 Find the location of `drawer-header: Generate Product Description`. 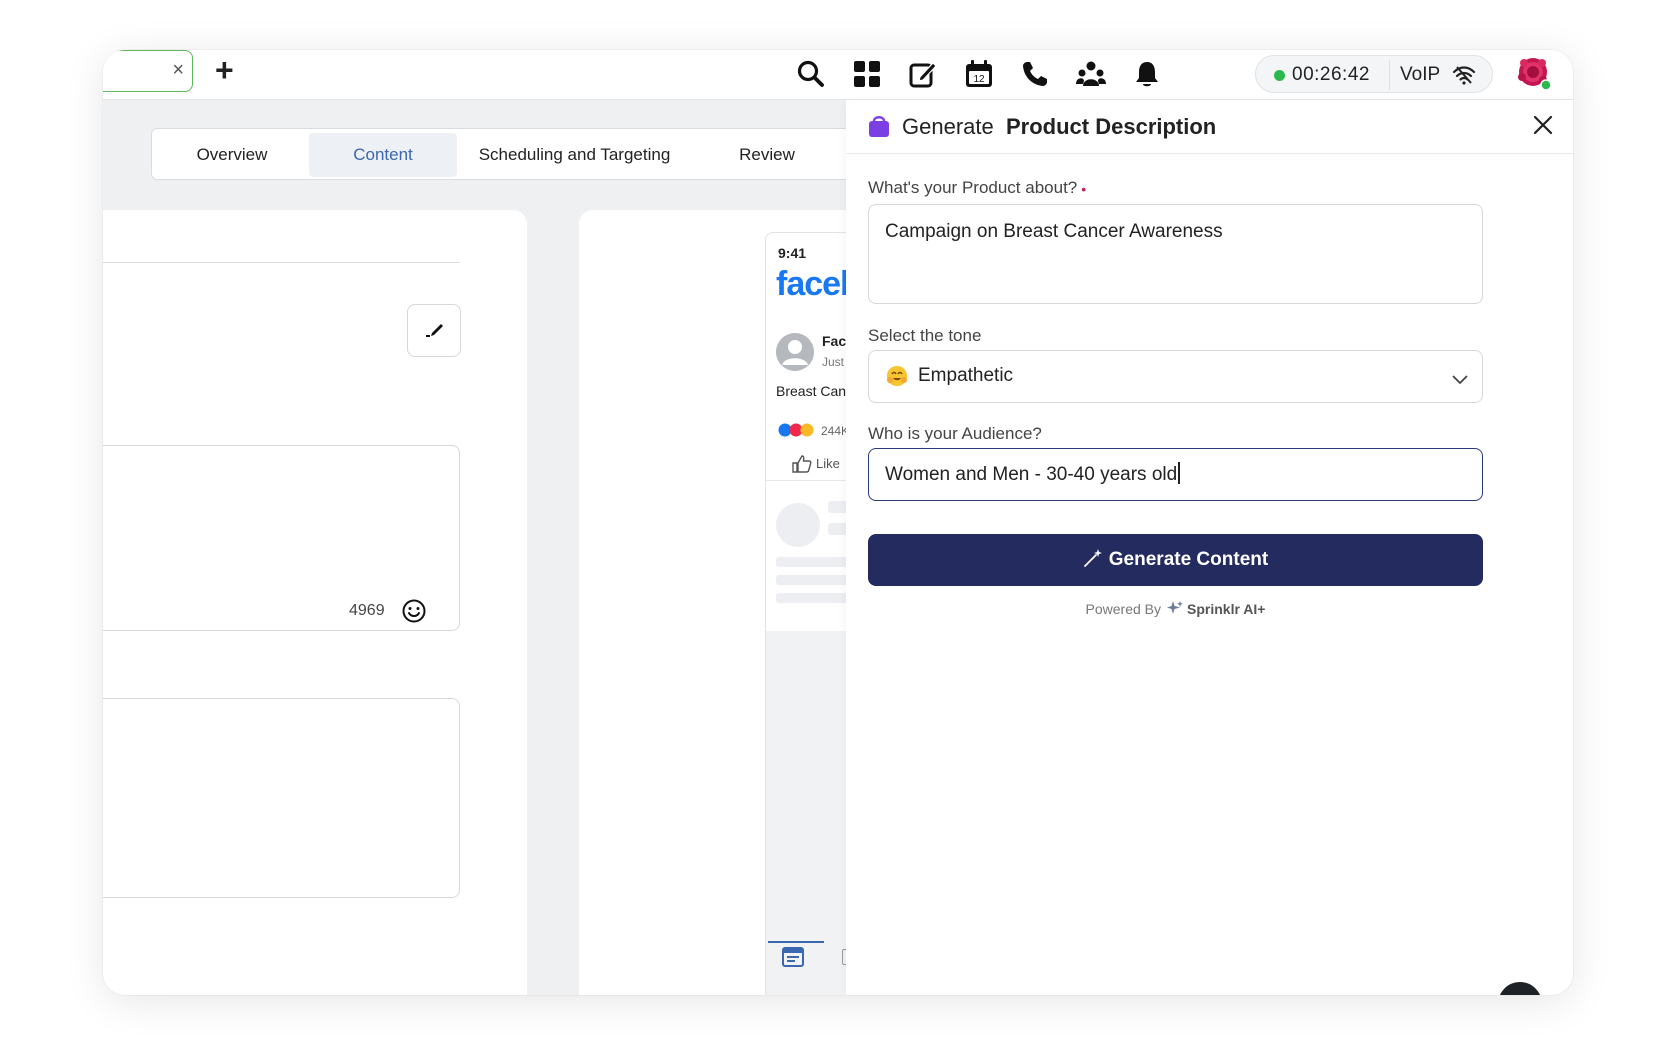

drawer-header: Generate Product Description is located at coordinates (1209, 127).